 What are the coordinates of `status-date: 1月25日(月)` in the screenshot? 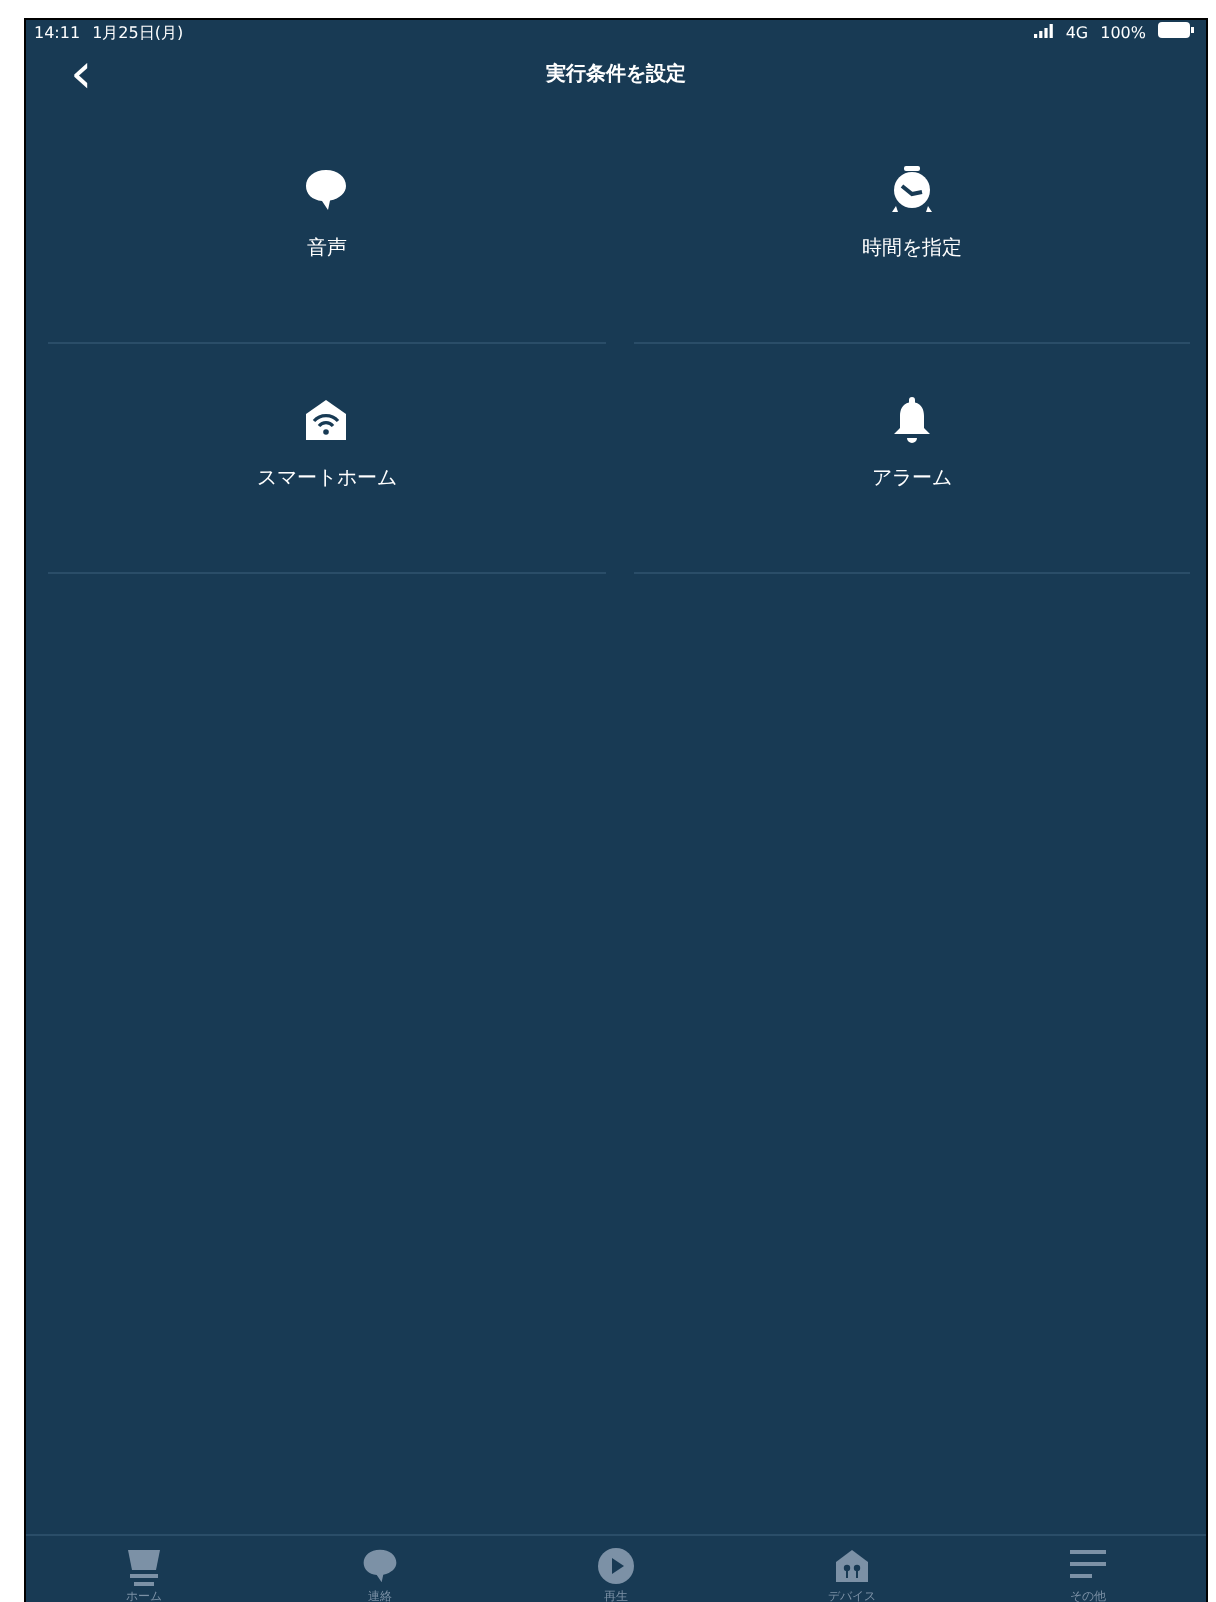 It's located at (138, 32).